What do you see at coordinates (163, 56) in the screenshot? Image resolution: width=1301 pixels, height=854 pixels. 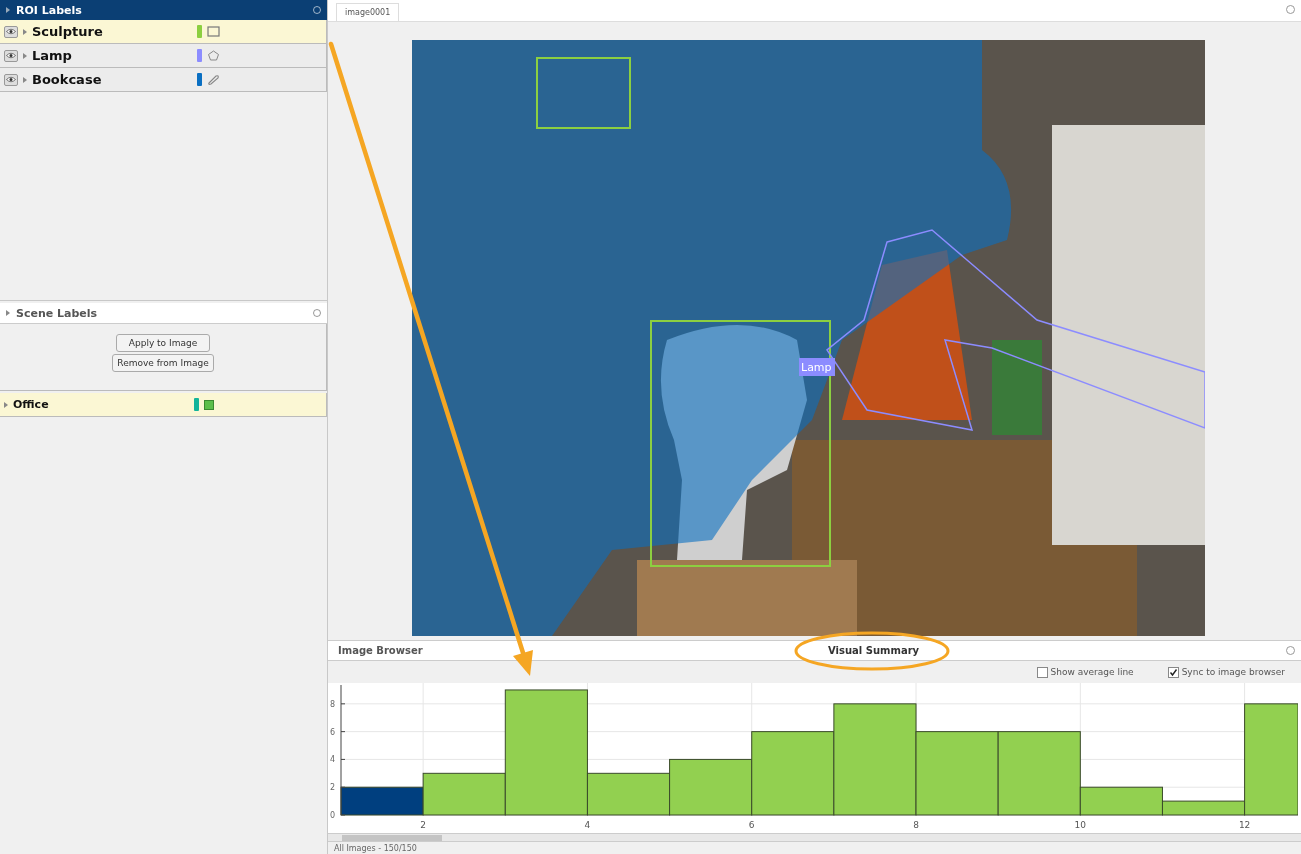 I see `label-row: Lamp` at bounding box center [163, 56].